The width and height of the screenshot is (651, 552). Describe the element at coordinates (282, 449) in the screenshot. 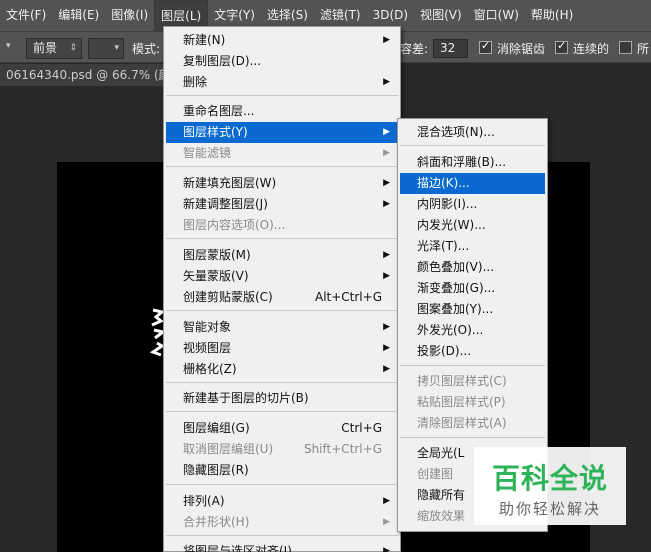

I see `layer-menu-ungroup: 取消图层编组(U) Shift+Ctrl+G` at that location.